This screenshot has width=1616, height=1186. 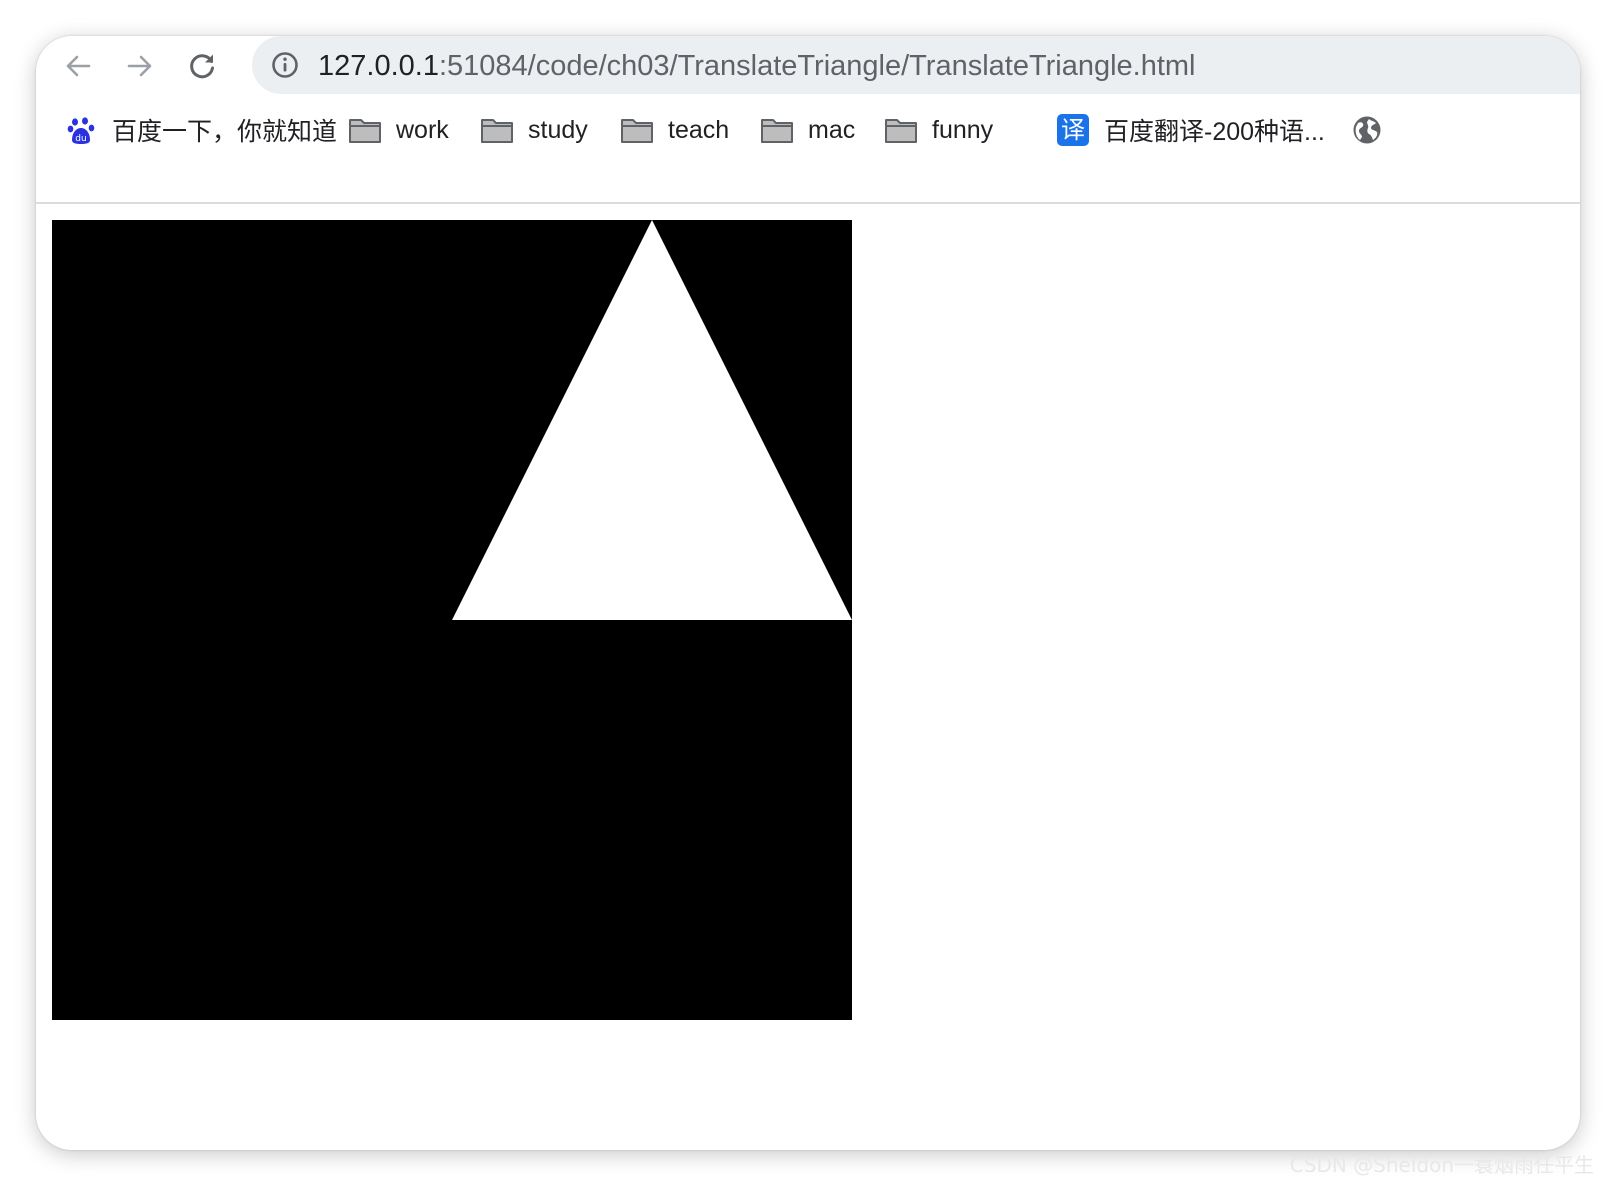 I want to click on bookmark-baidu: du 百度一下，你就知道, so click(x=200, y=130).